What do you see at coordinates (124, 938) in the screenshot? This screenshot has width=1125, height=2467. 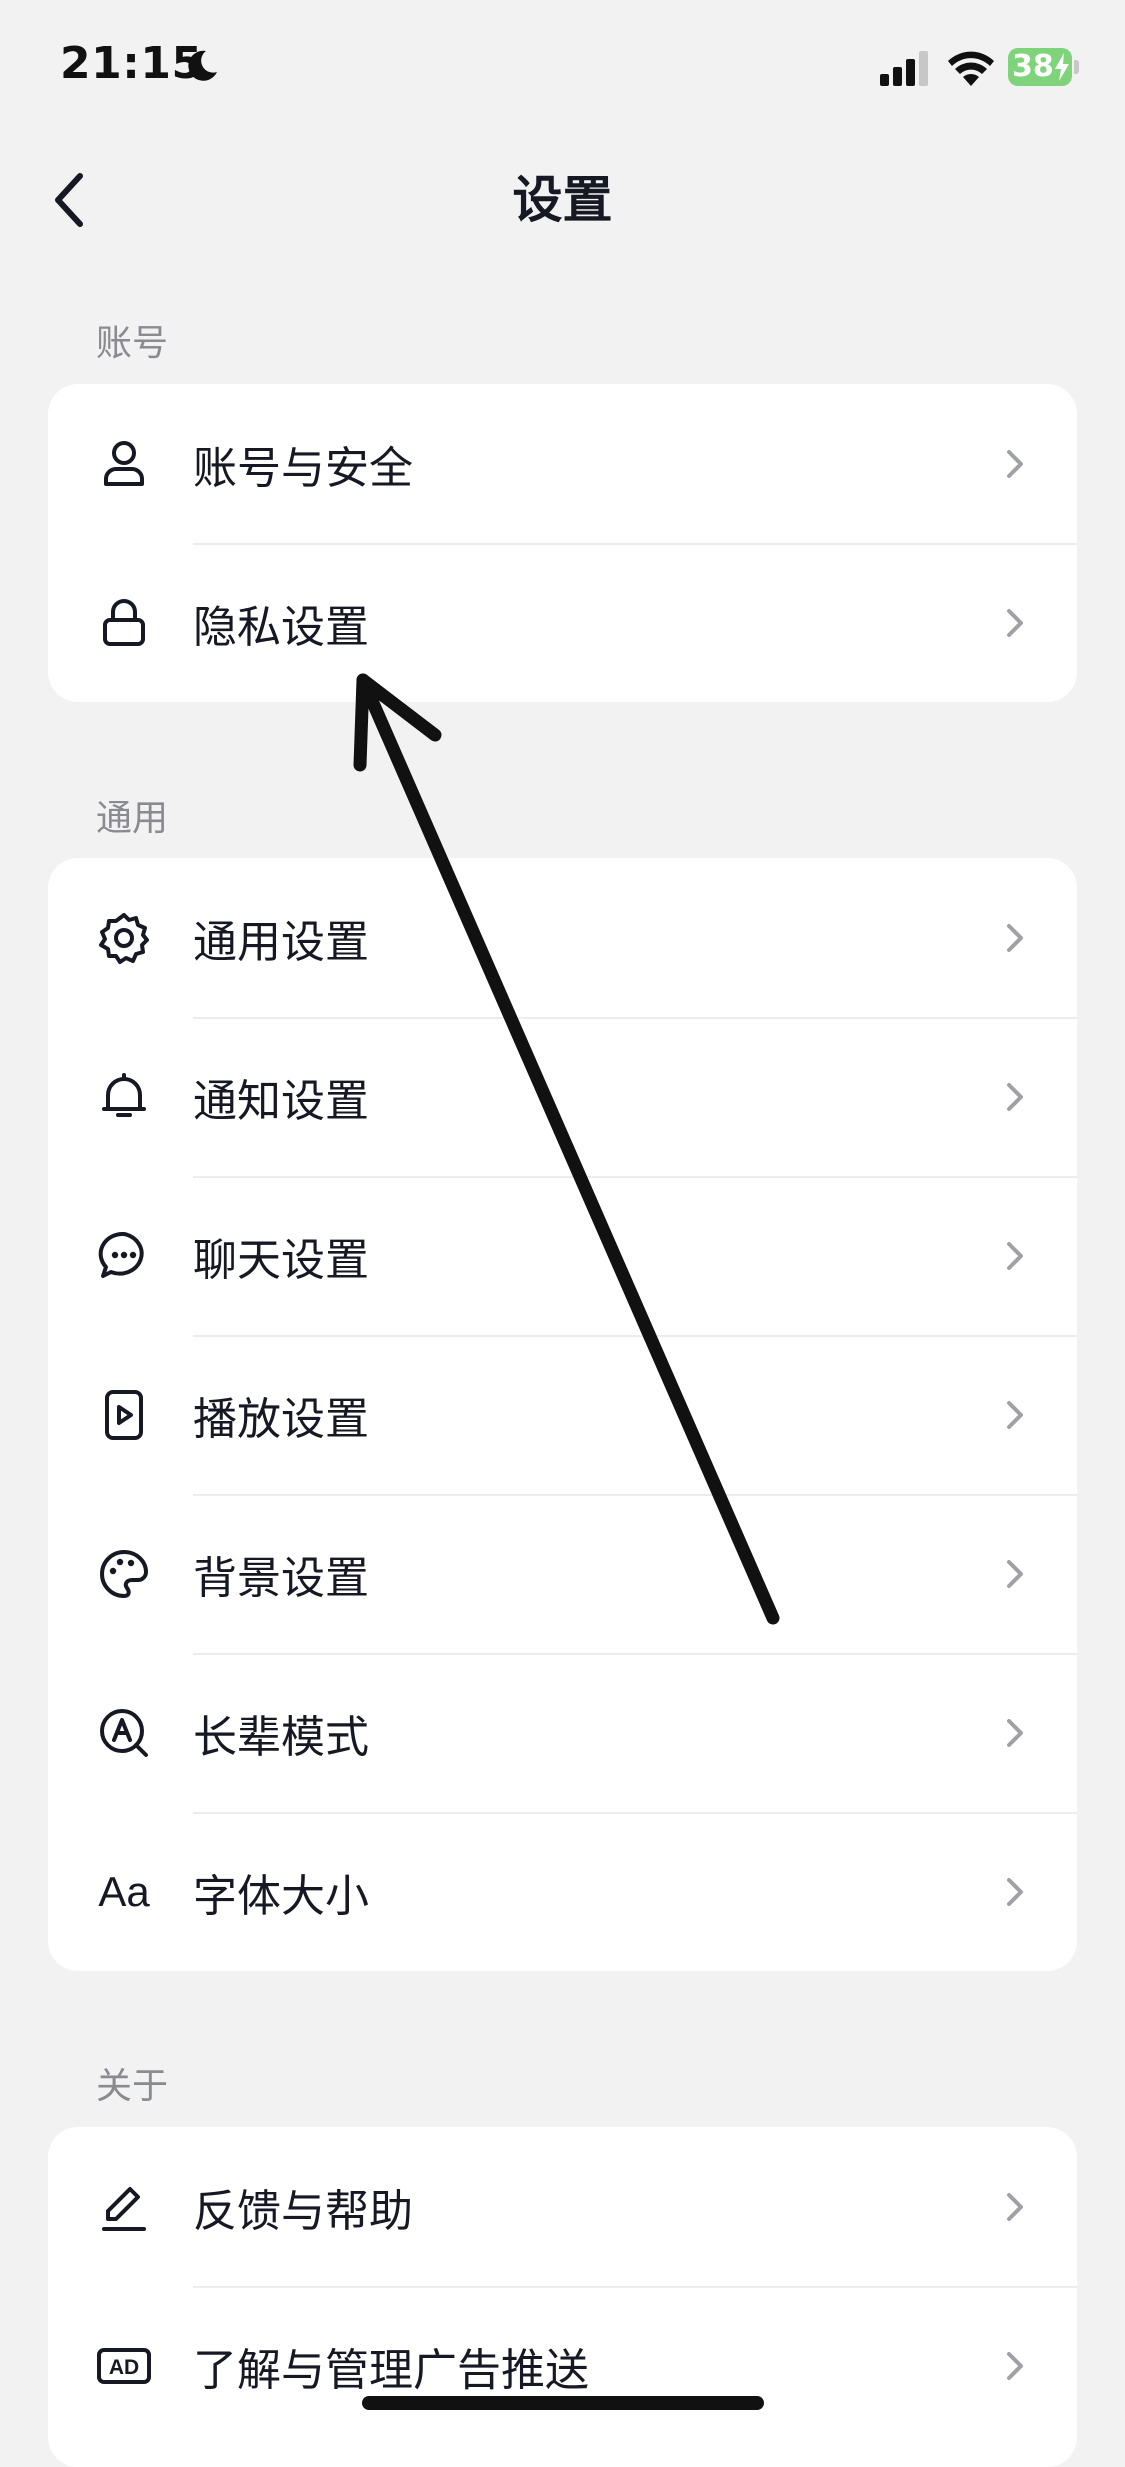 I see `gear-icon` at bounding box center [124, 938].